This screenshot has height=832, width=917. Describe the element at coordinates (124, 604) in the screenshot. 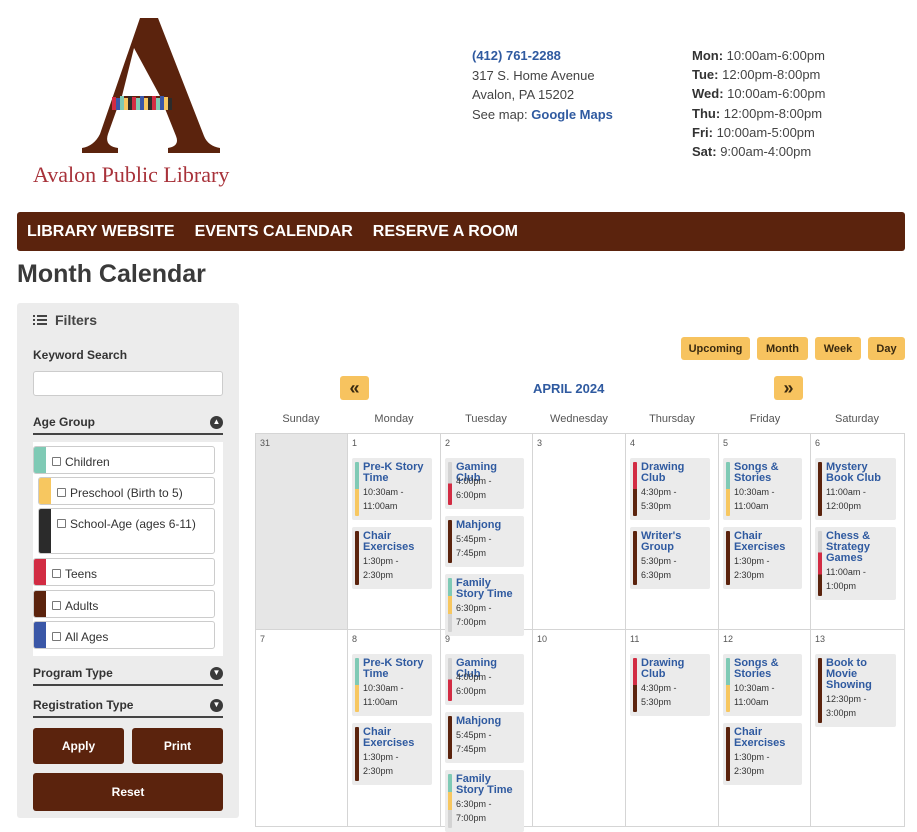

I see `age-filter-option: Adults` at that location.